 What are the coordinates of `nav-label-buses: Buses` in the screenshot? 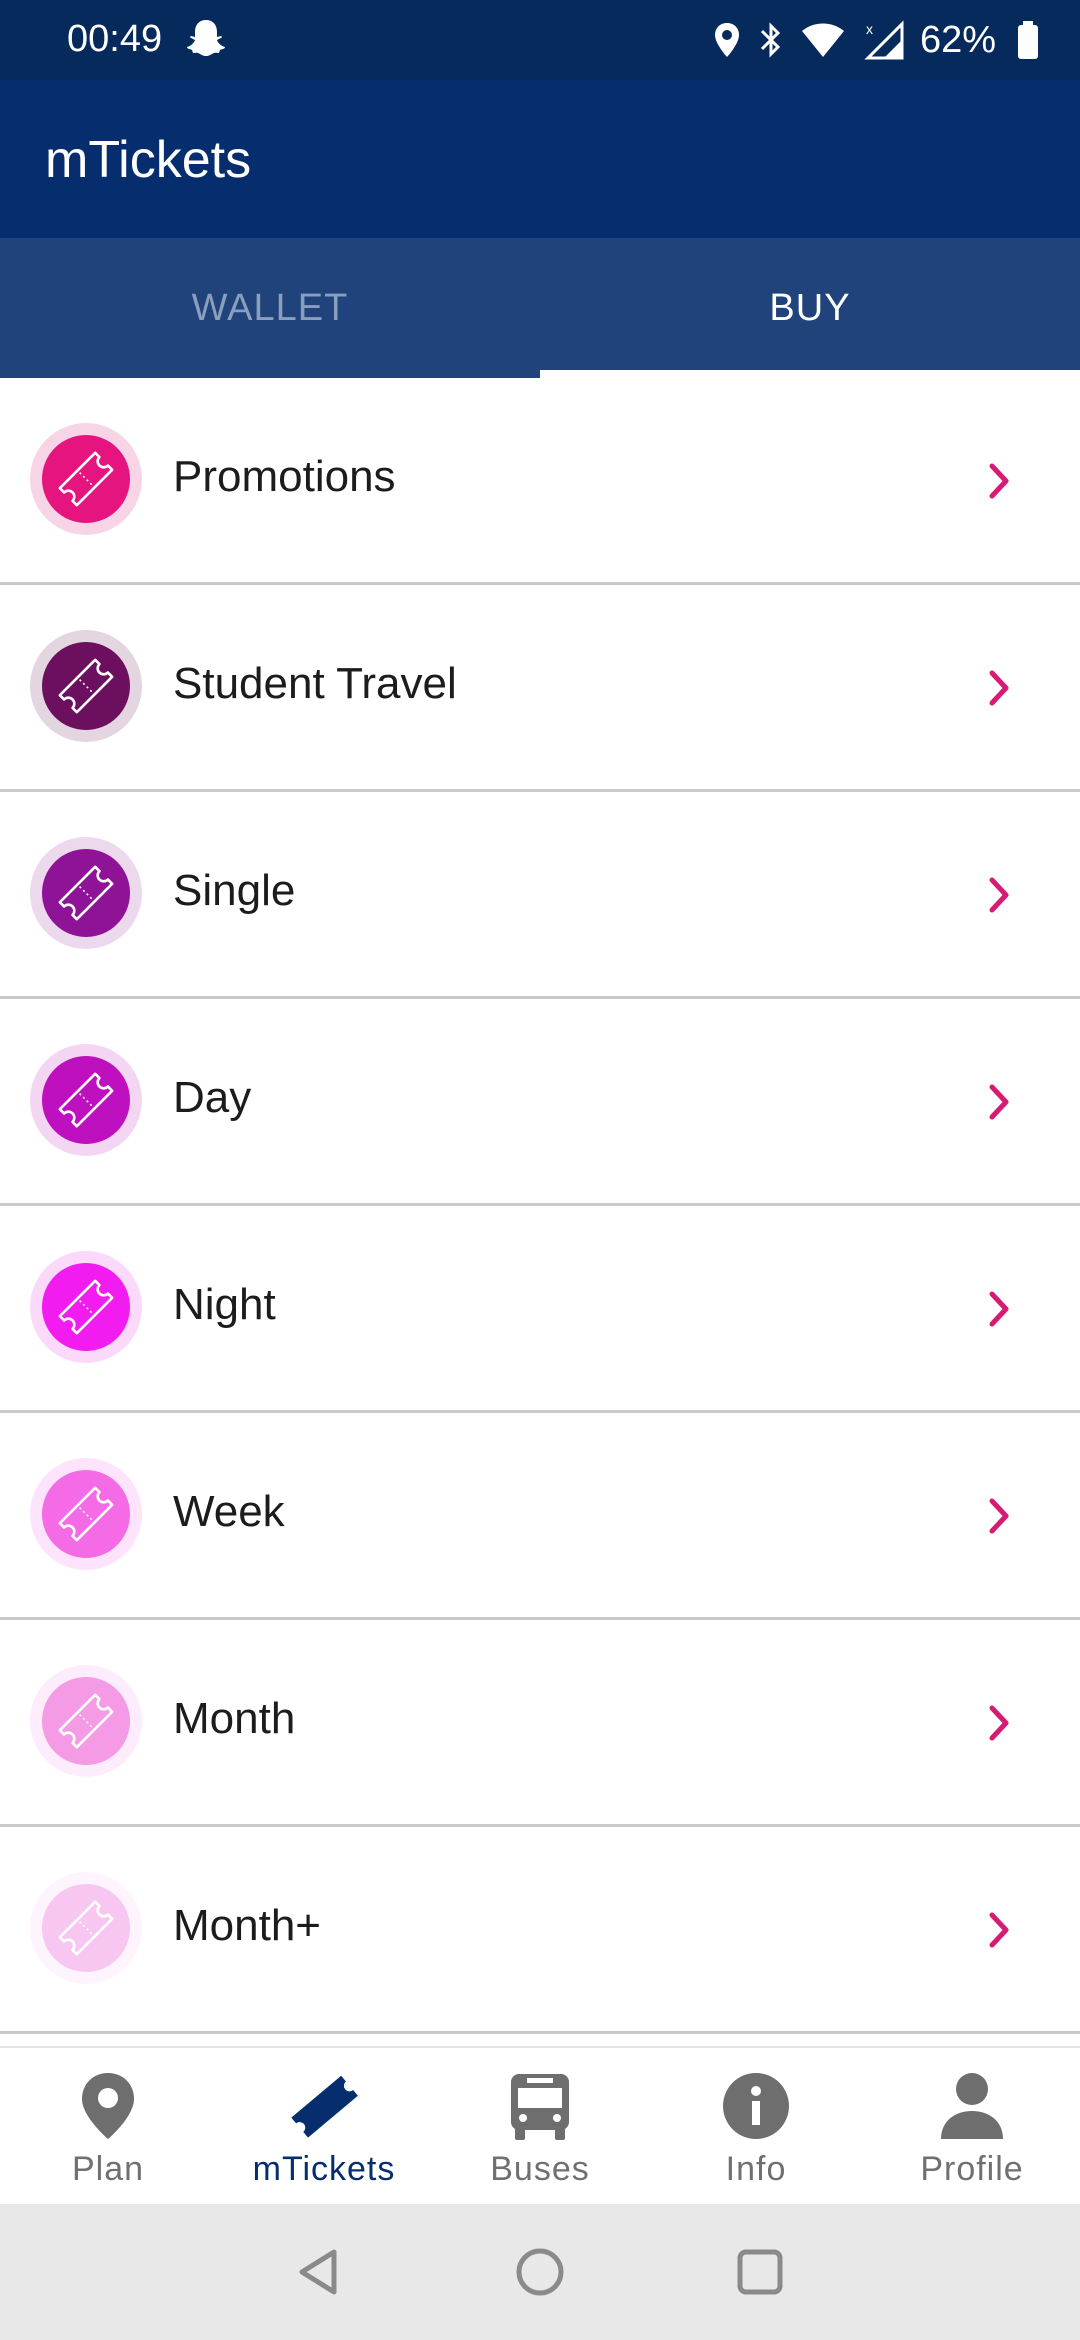 It's located at (540, 2169).